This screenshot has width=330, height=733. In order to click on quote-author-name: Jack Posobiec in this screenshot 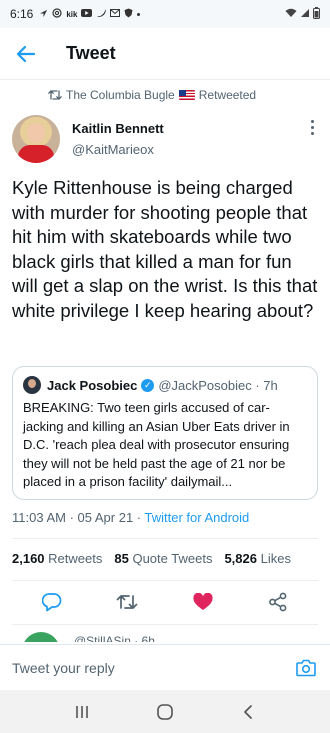, I will do `click(92, 385)`.